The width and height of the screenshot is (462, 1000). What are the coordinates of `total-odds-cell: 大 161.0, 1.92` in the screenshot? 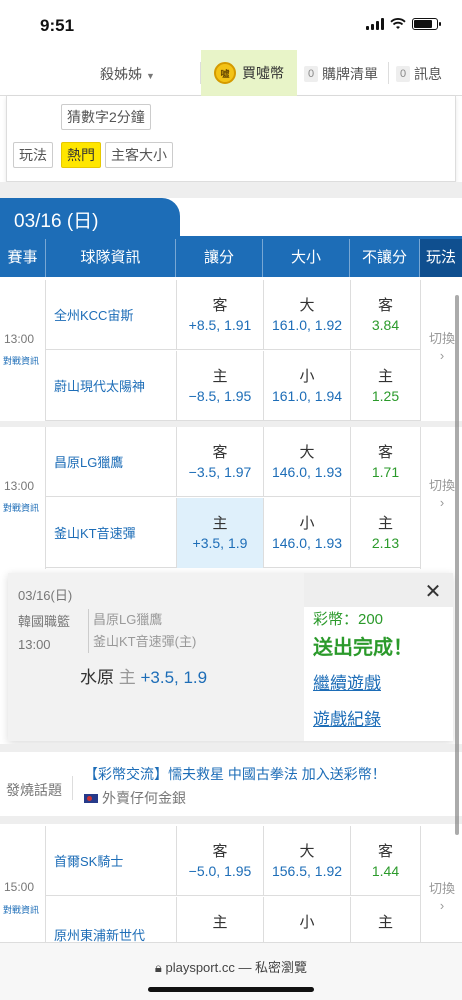 It's located at (306, 315).